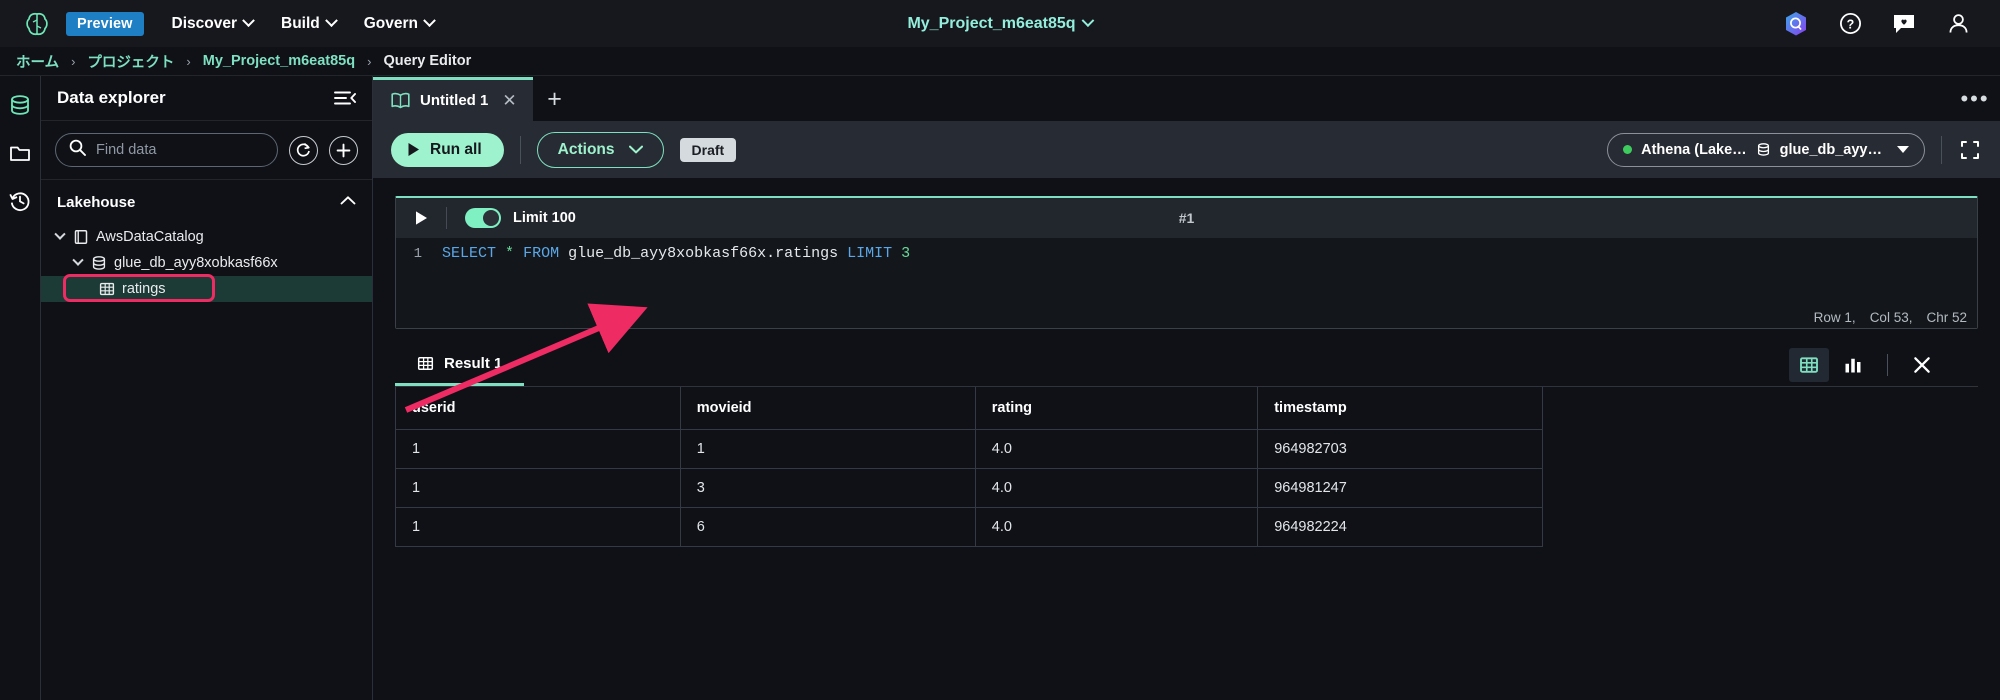  What do you see at coordinates (1975, 99) in the screenshot?
I see `more-horizontal-icon: •••` at bounding box center [1975, 99].